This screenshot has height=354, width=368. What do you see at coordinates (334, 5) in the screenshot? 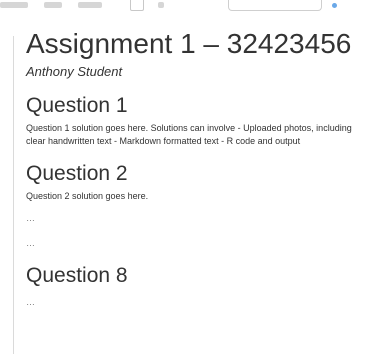
I see `toolbar-status-dot-icon` at bounding box center [334, 5].